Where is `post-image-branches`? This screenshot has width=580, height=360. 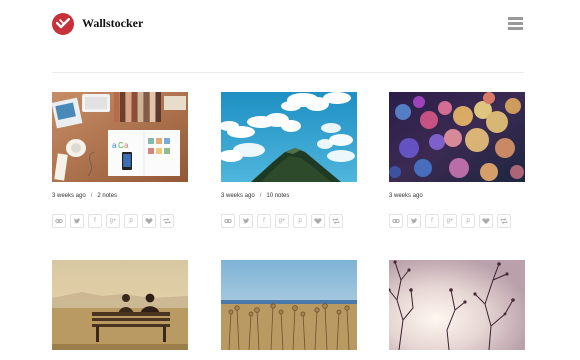
post-image-branches is located at coordinates (457, 305).